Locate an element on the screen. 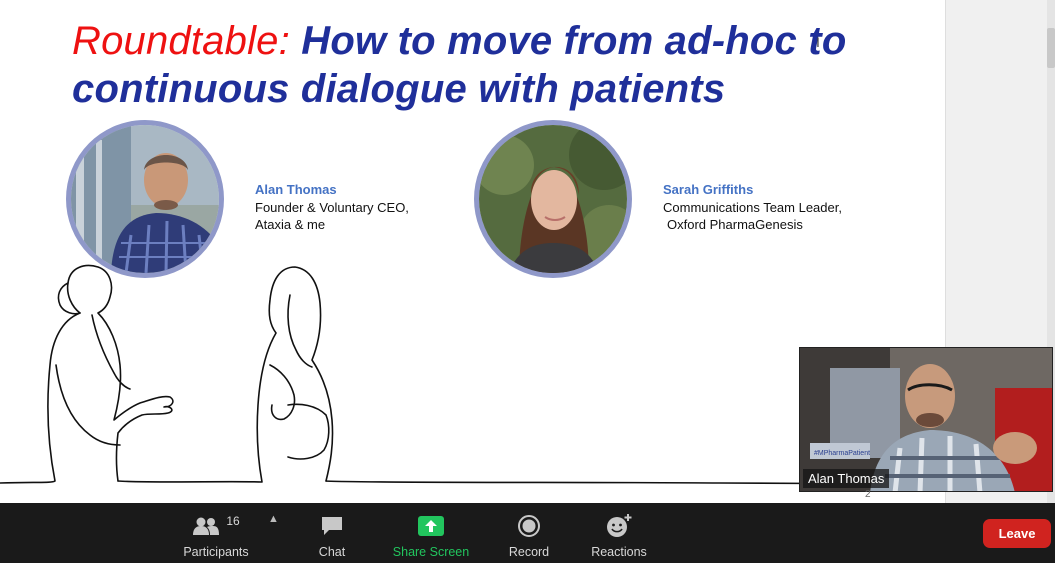  reactions-label: Reactions is located at coordinates (619, 552).